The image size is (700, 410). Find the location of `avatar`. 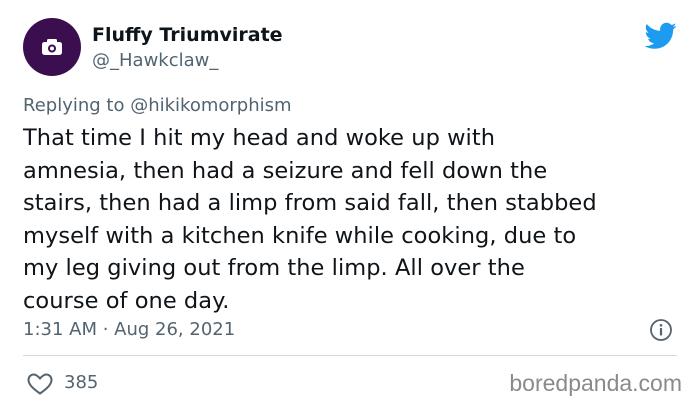

avatar is located at coordinates (52, 47).